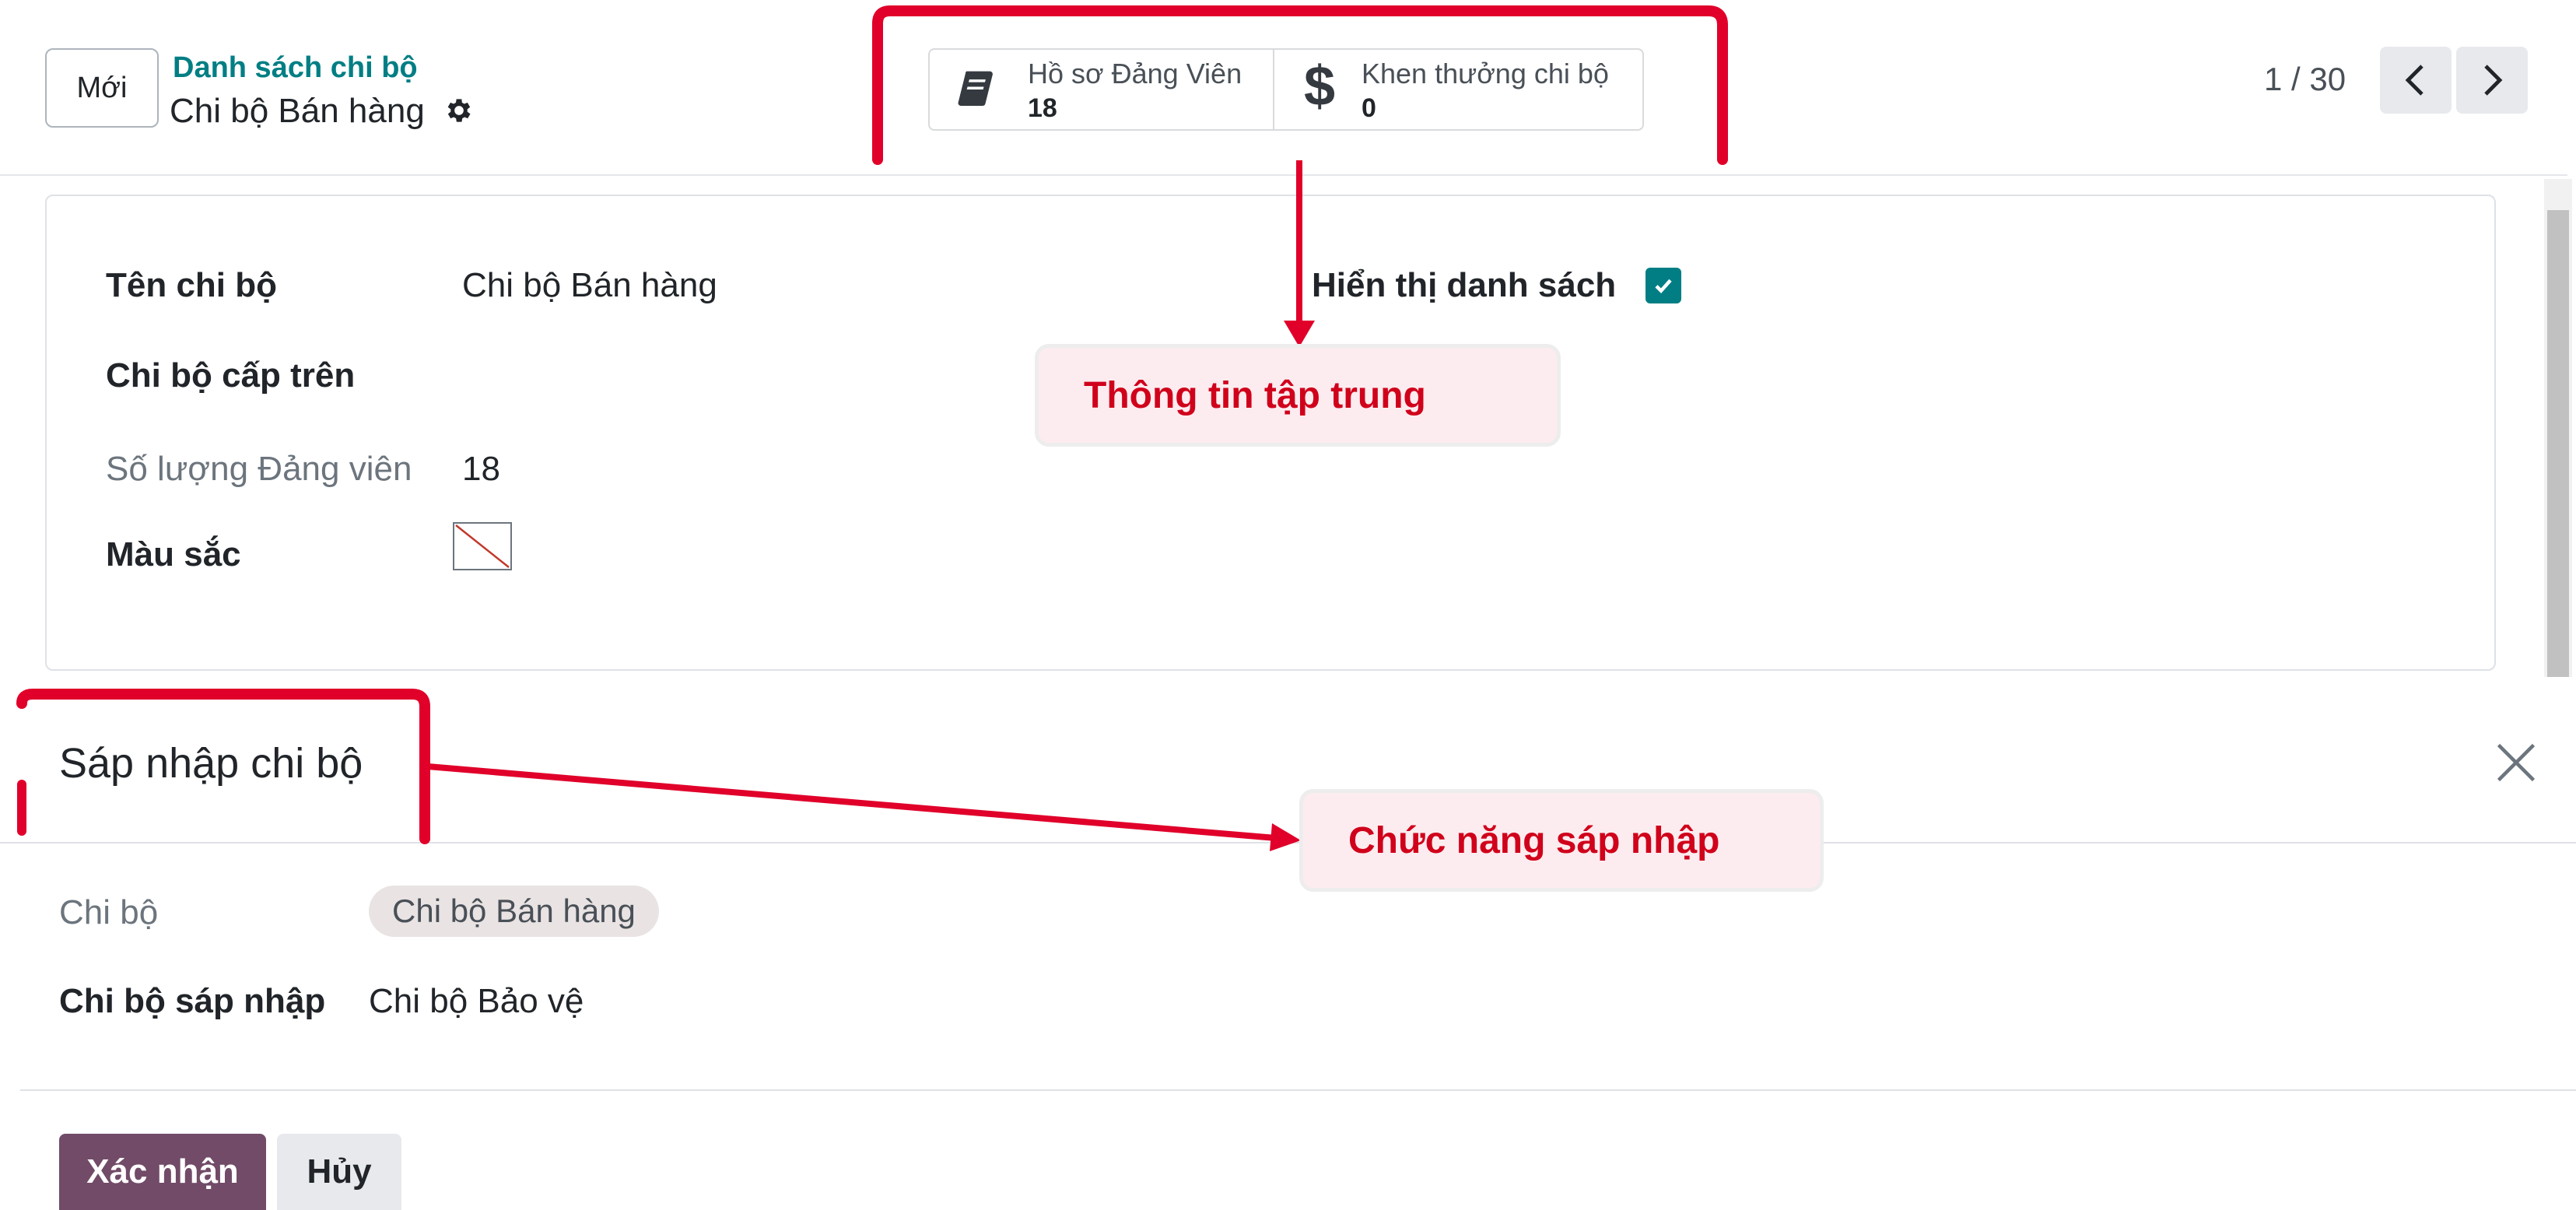  What do you see at coordinates (852, 802) in the screenshot?
I see `arrow-merge-function` at bounding box center [852, 802].